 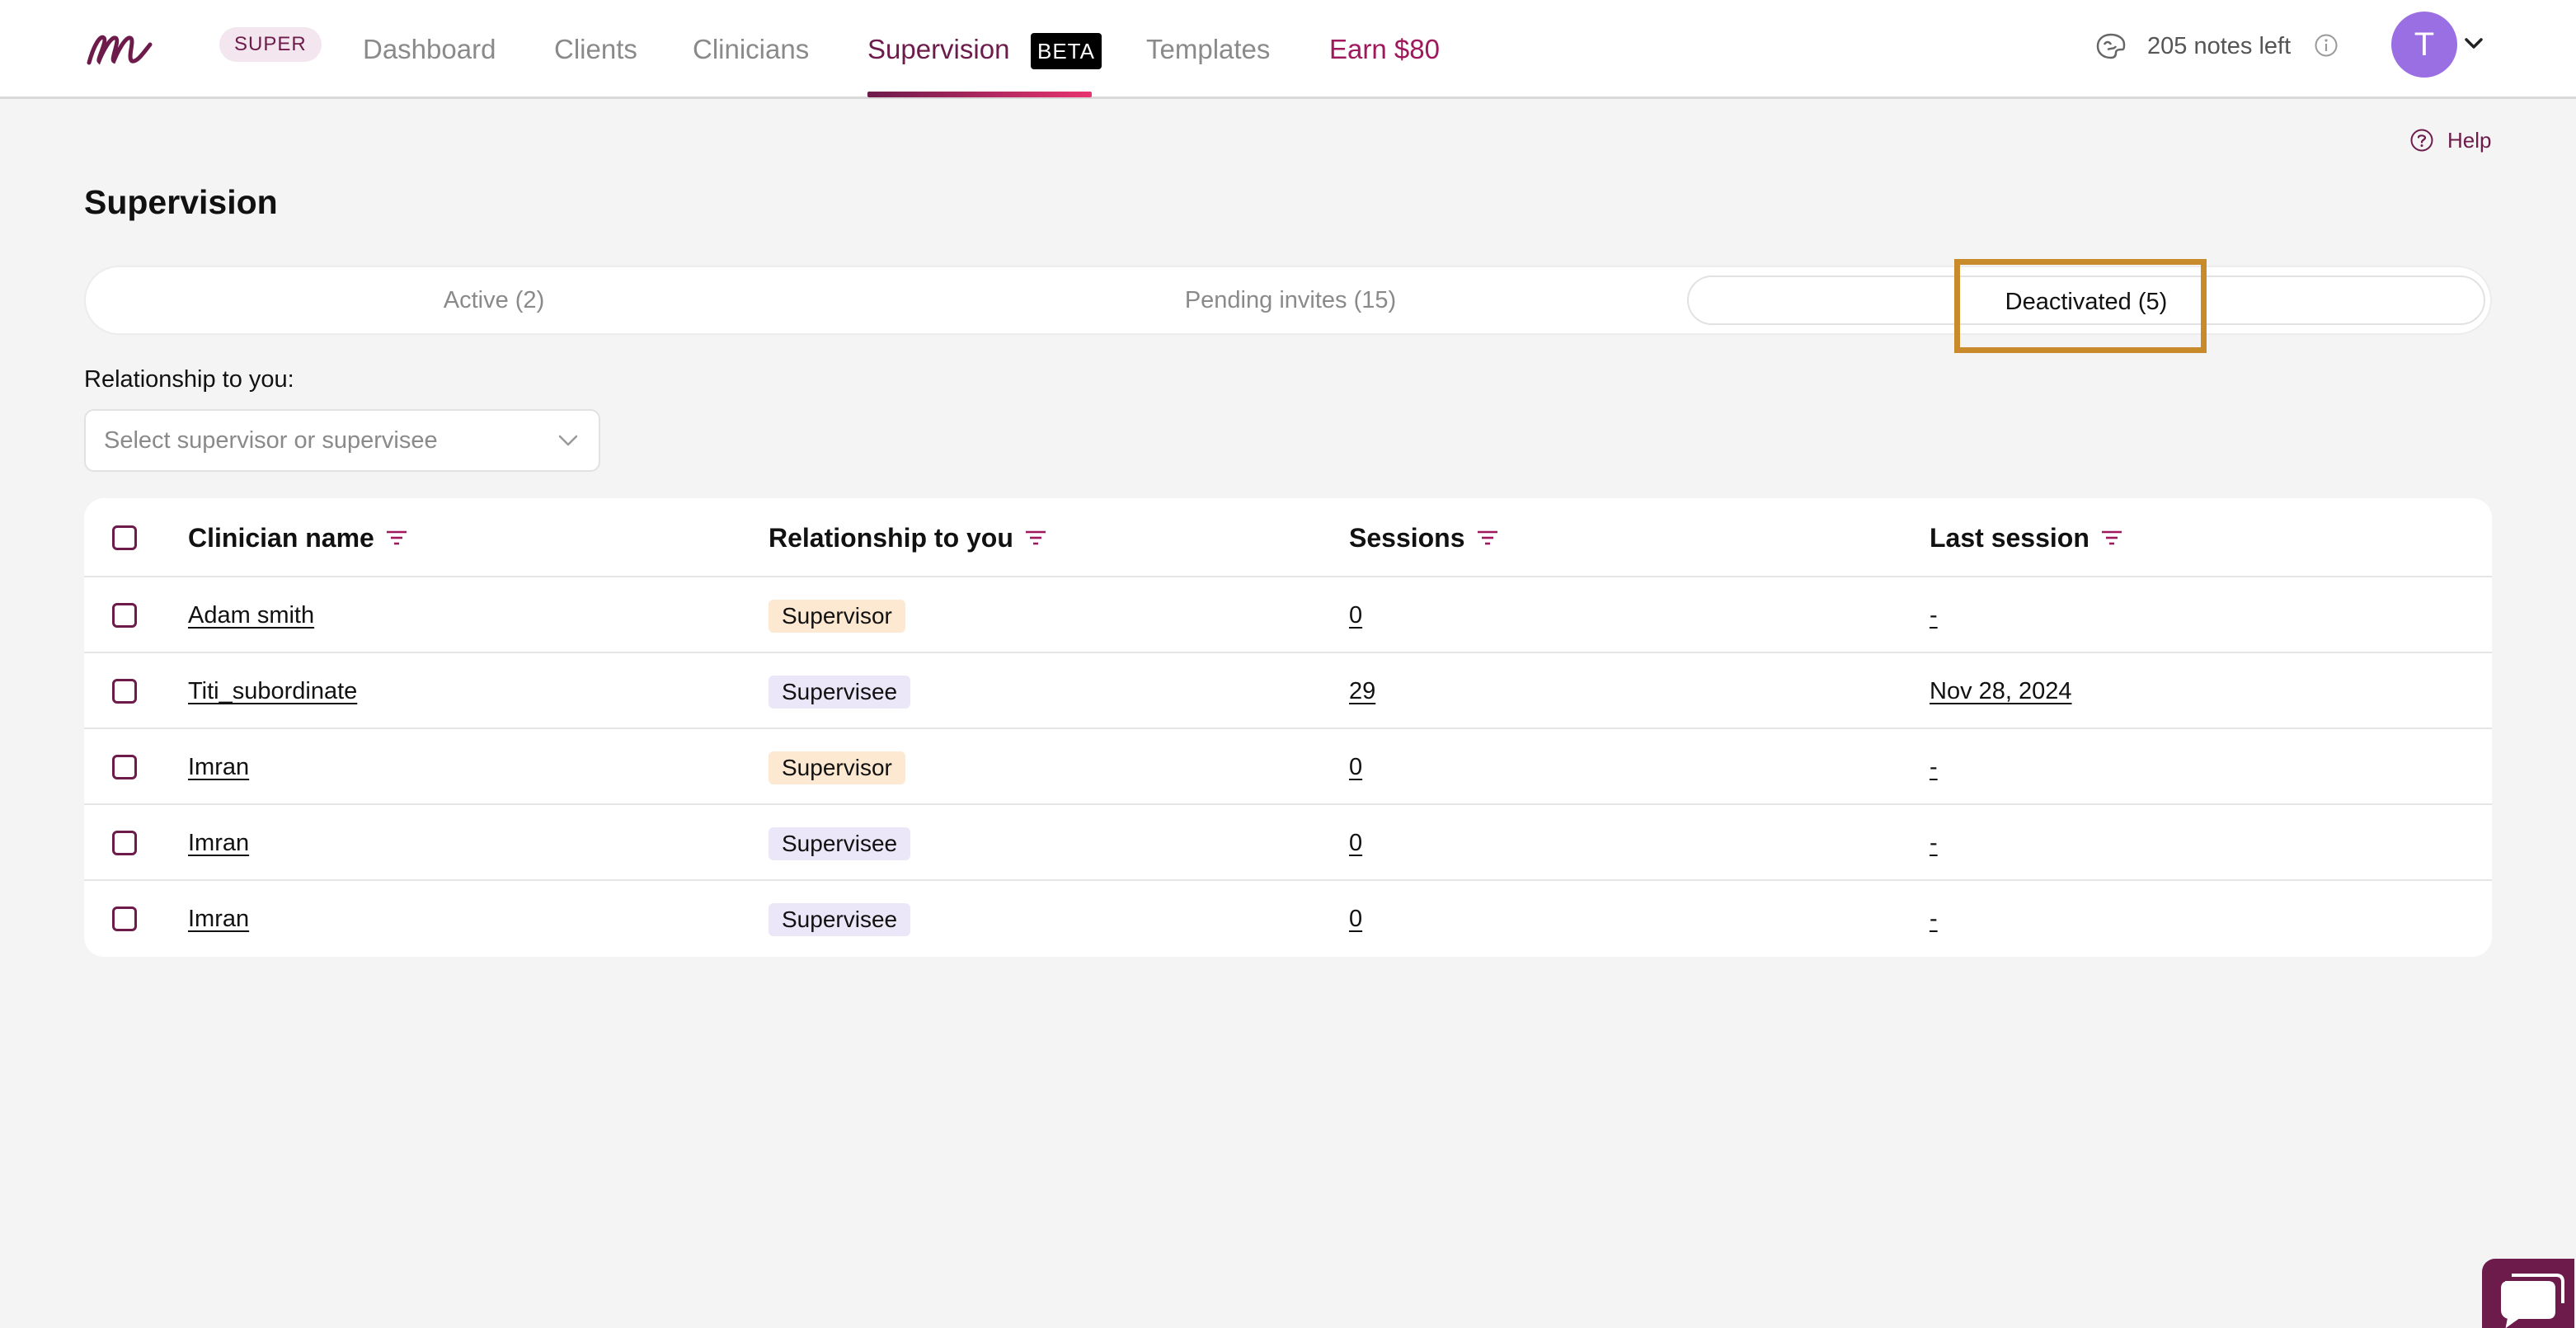 I want to click on avatar: T, so click(x=2424, y=45).